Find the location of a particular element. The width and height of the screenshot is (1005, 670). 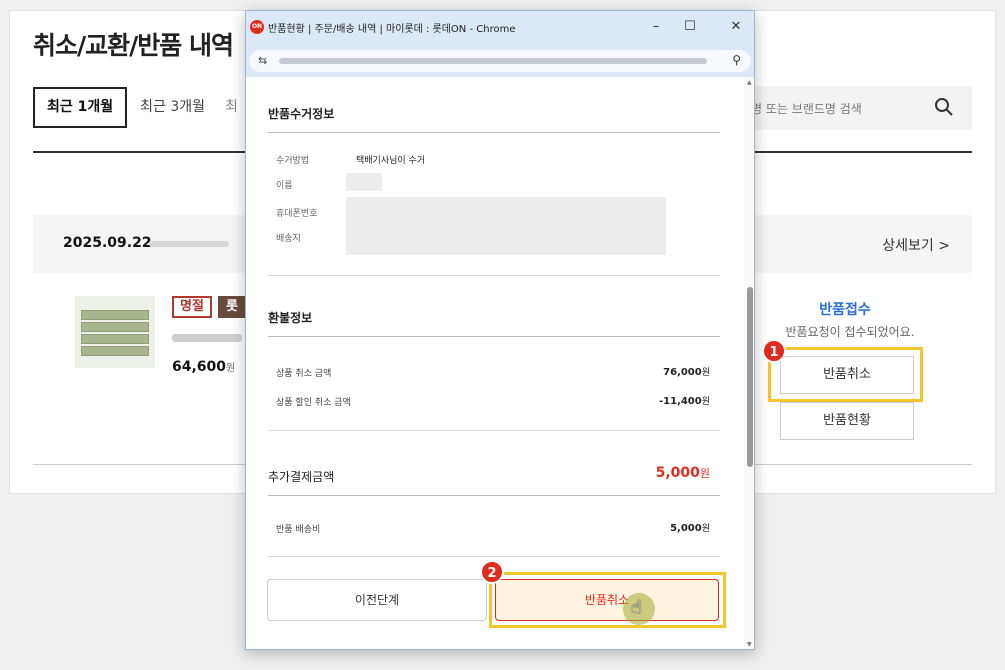

return-shipping-value: 5,000 is located at coordinates (686, 528).